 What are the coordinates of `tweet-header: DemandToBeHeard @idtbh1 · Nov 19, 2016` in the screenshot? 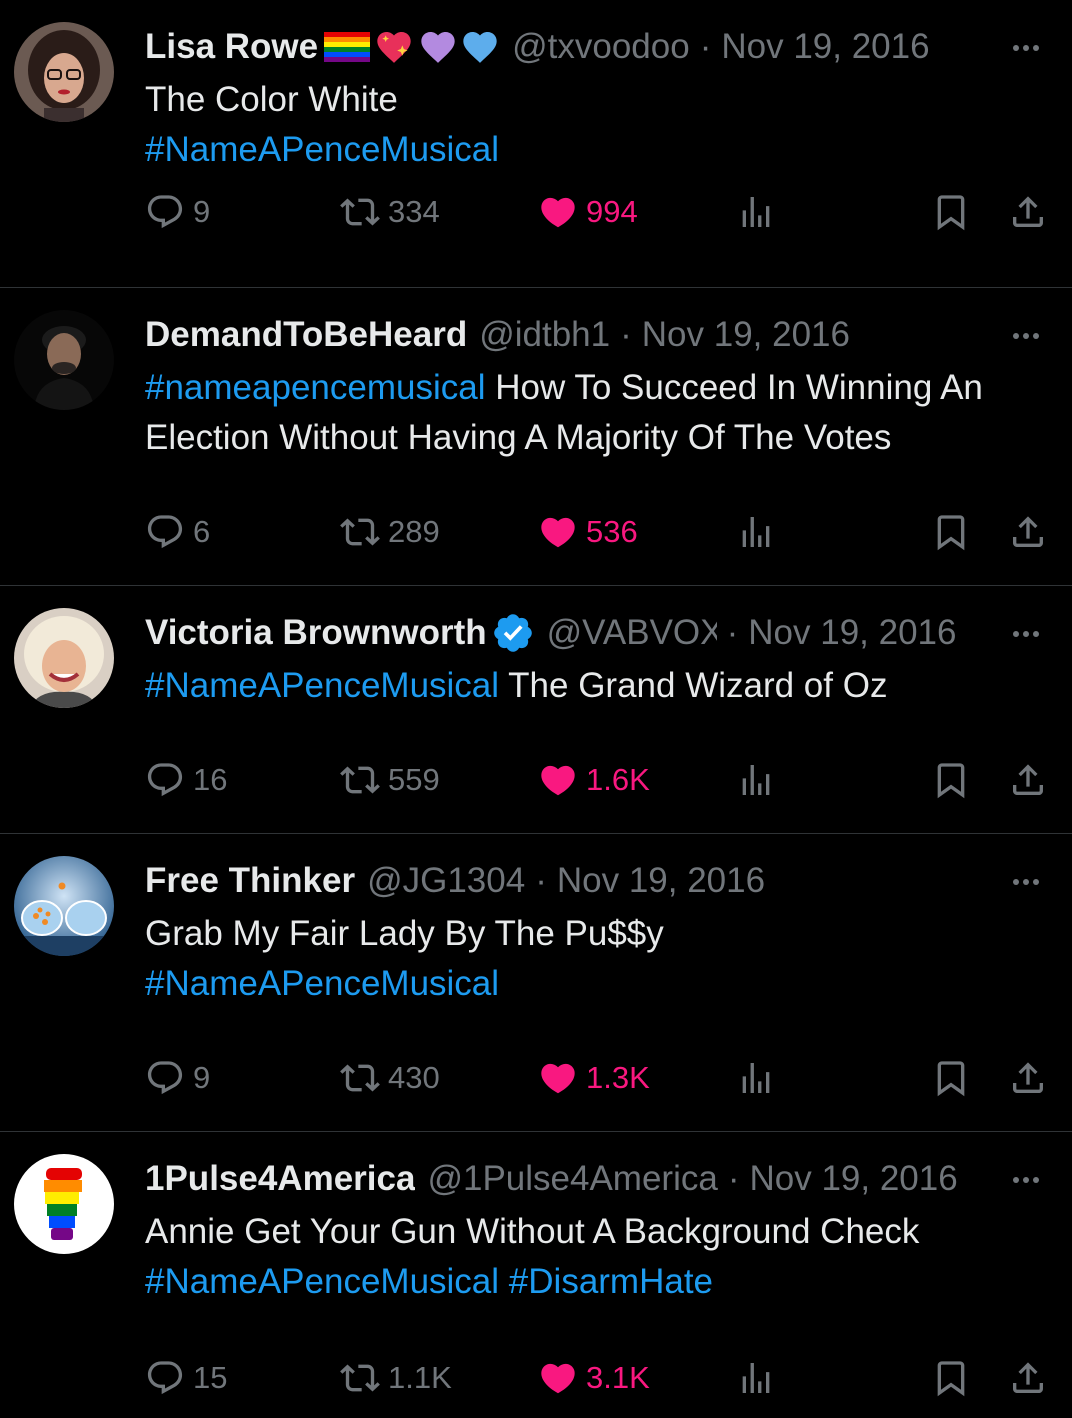 It's located at (588, 335).